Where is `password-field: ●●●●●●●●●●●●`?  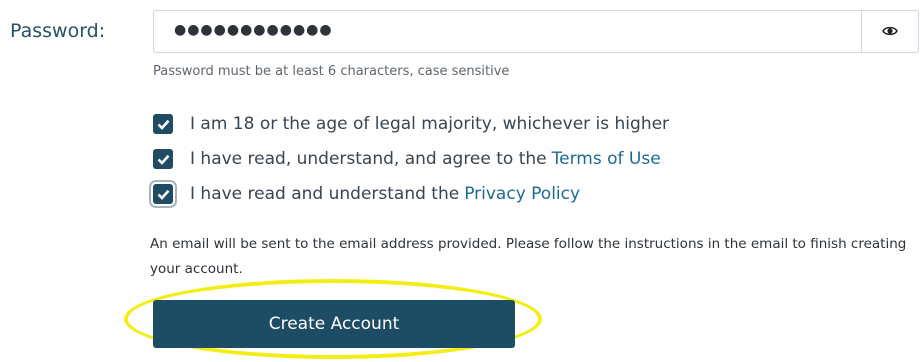 password-field: ●●●●●●●●●●●● is located at coordinates (536, 31).